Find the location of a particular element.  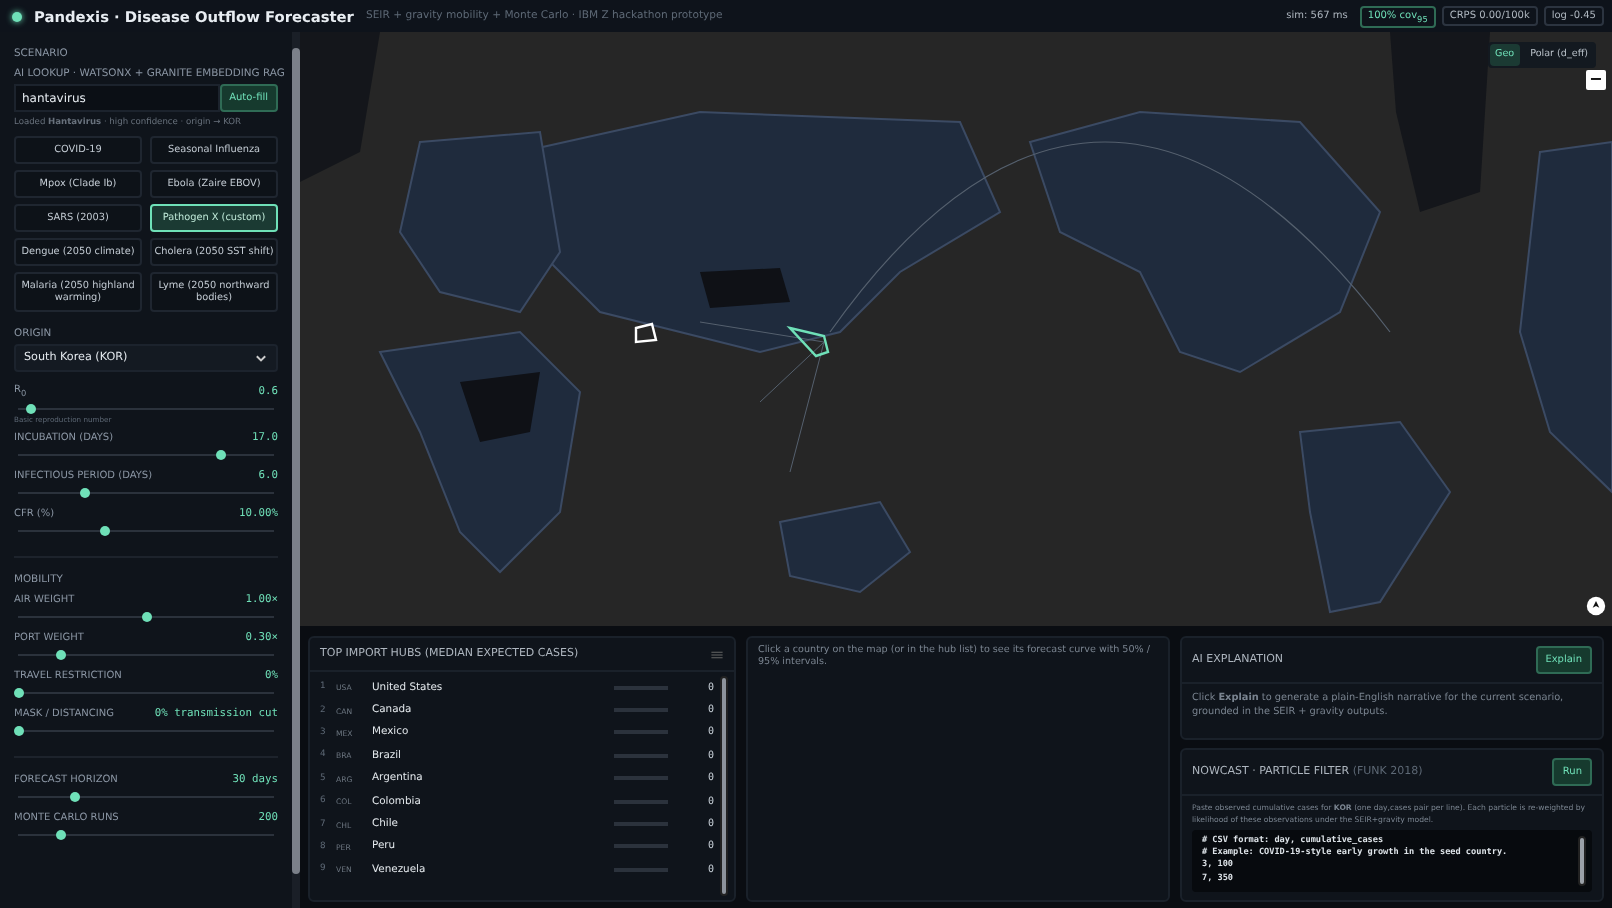

status-dot is located at coordinates (17, 16).